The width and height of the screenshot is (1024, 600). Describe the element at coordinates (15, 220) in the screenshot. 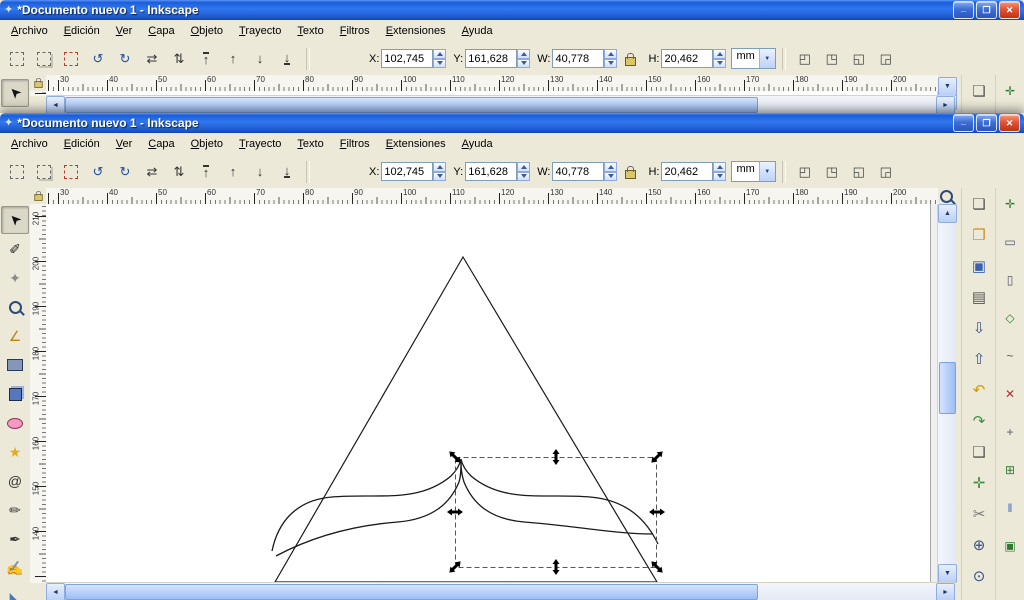

I see `selector-tool: ➤` at that location.